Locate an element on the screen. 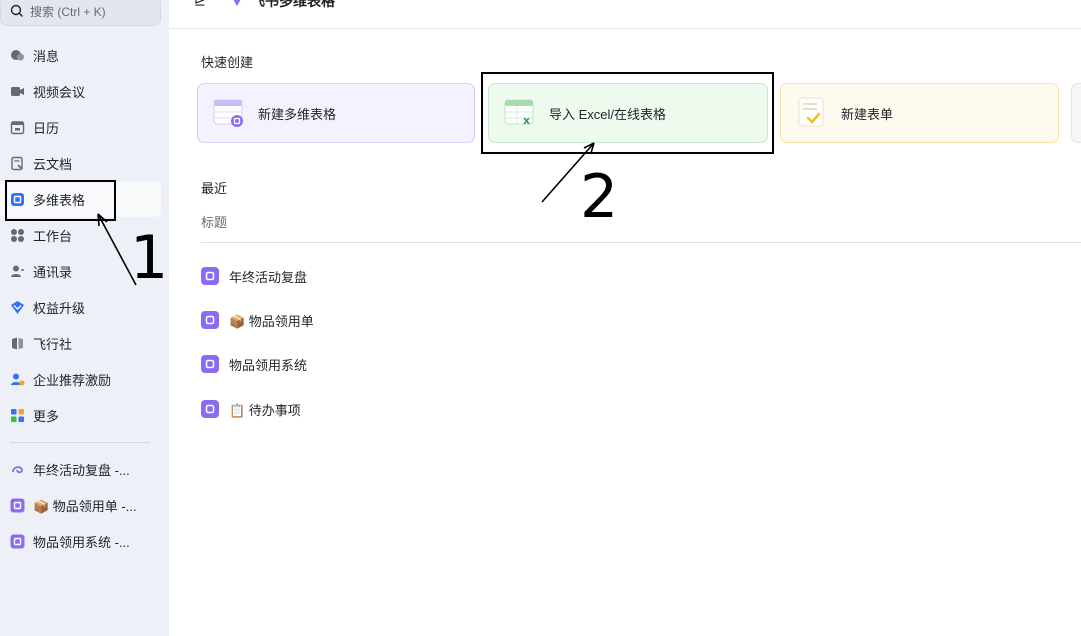 The image size is (1081, 636). sidebar-item-upgrade: 权益升级 is located at coordinates (80, 307).